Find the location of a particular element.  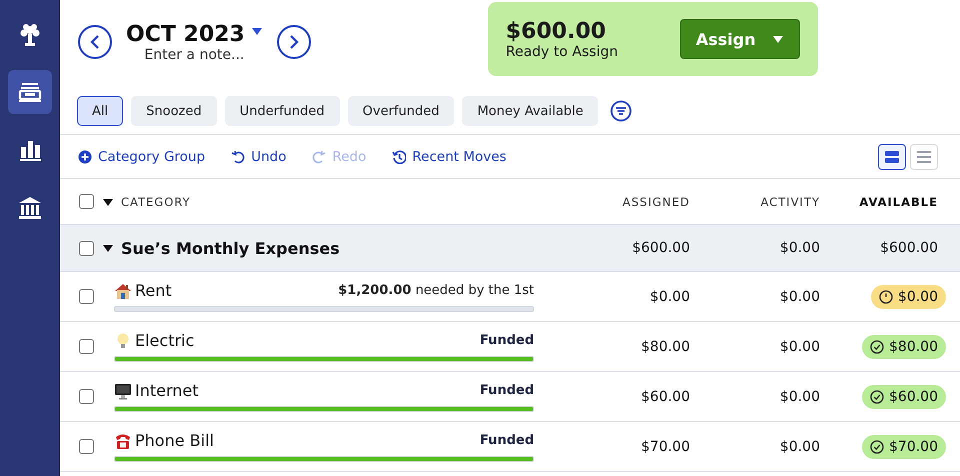

toolbar-button: Category Group is located at coordinates (142, 156).